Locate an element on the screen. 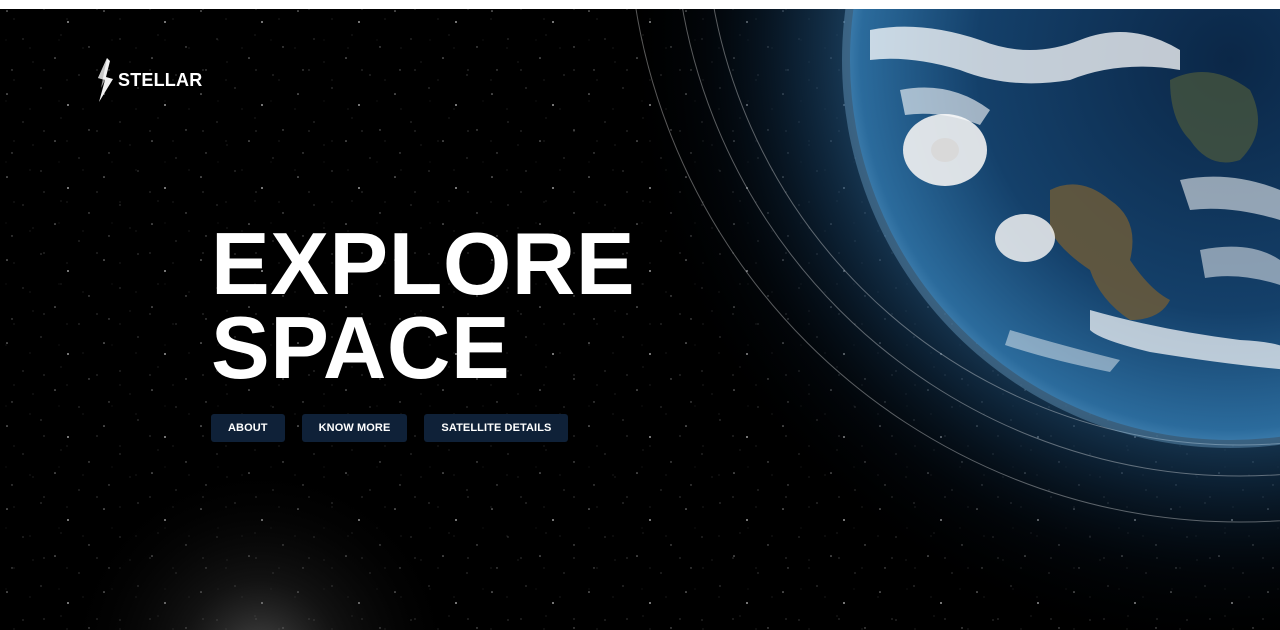  hero-title-line-2: SPACE is located at coordinates (361, 347).